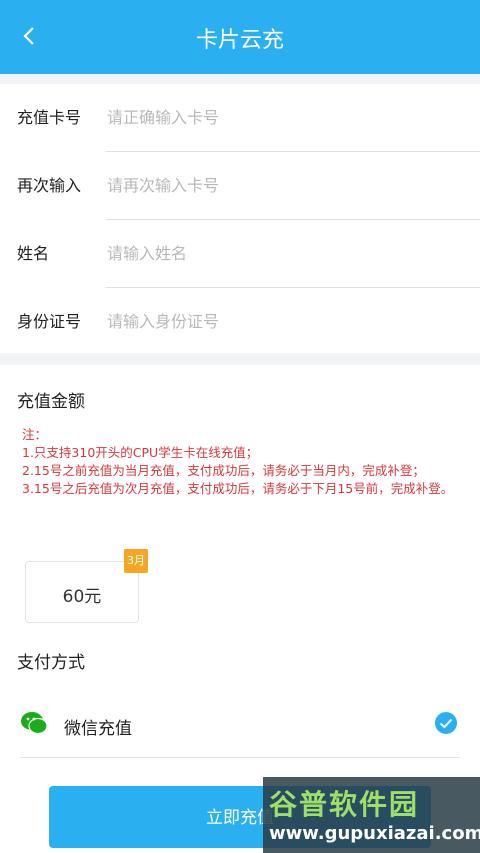 The width and height of the screenshot is (480, 853). What do you see at coordinates (49, 117) in the screenshot?
I see `field-label: 充值卡号` at bounding box center [49, 117].